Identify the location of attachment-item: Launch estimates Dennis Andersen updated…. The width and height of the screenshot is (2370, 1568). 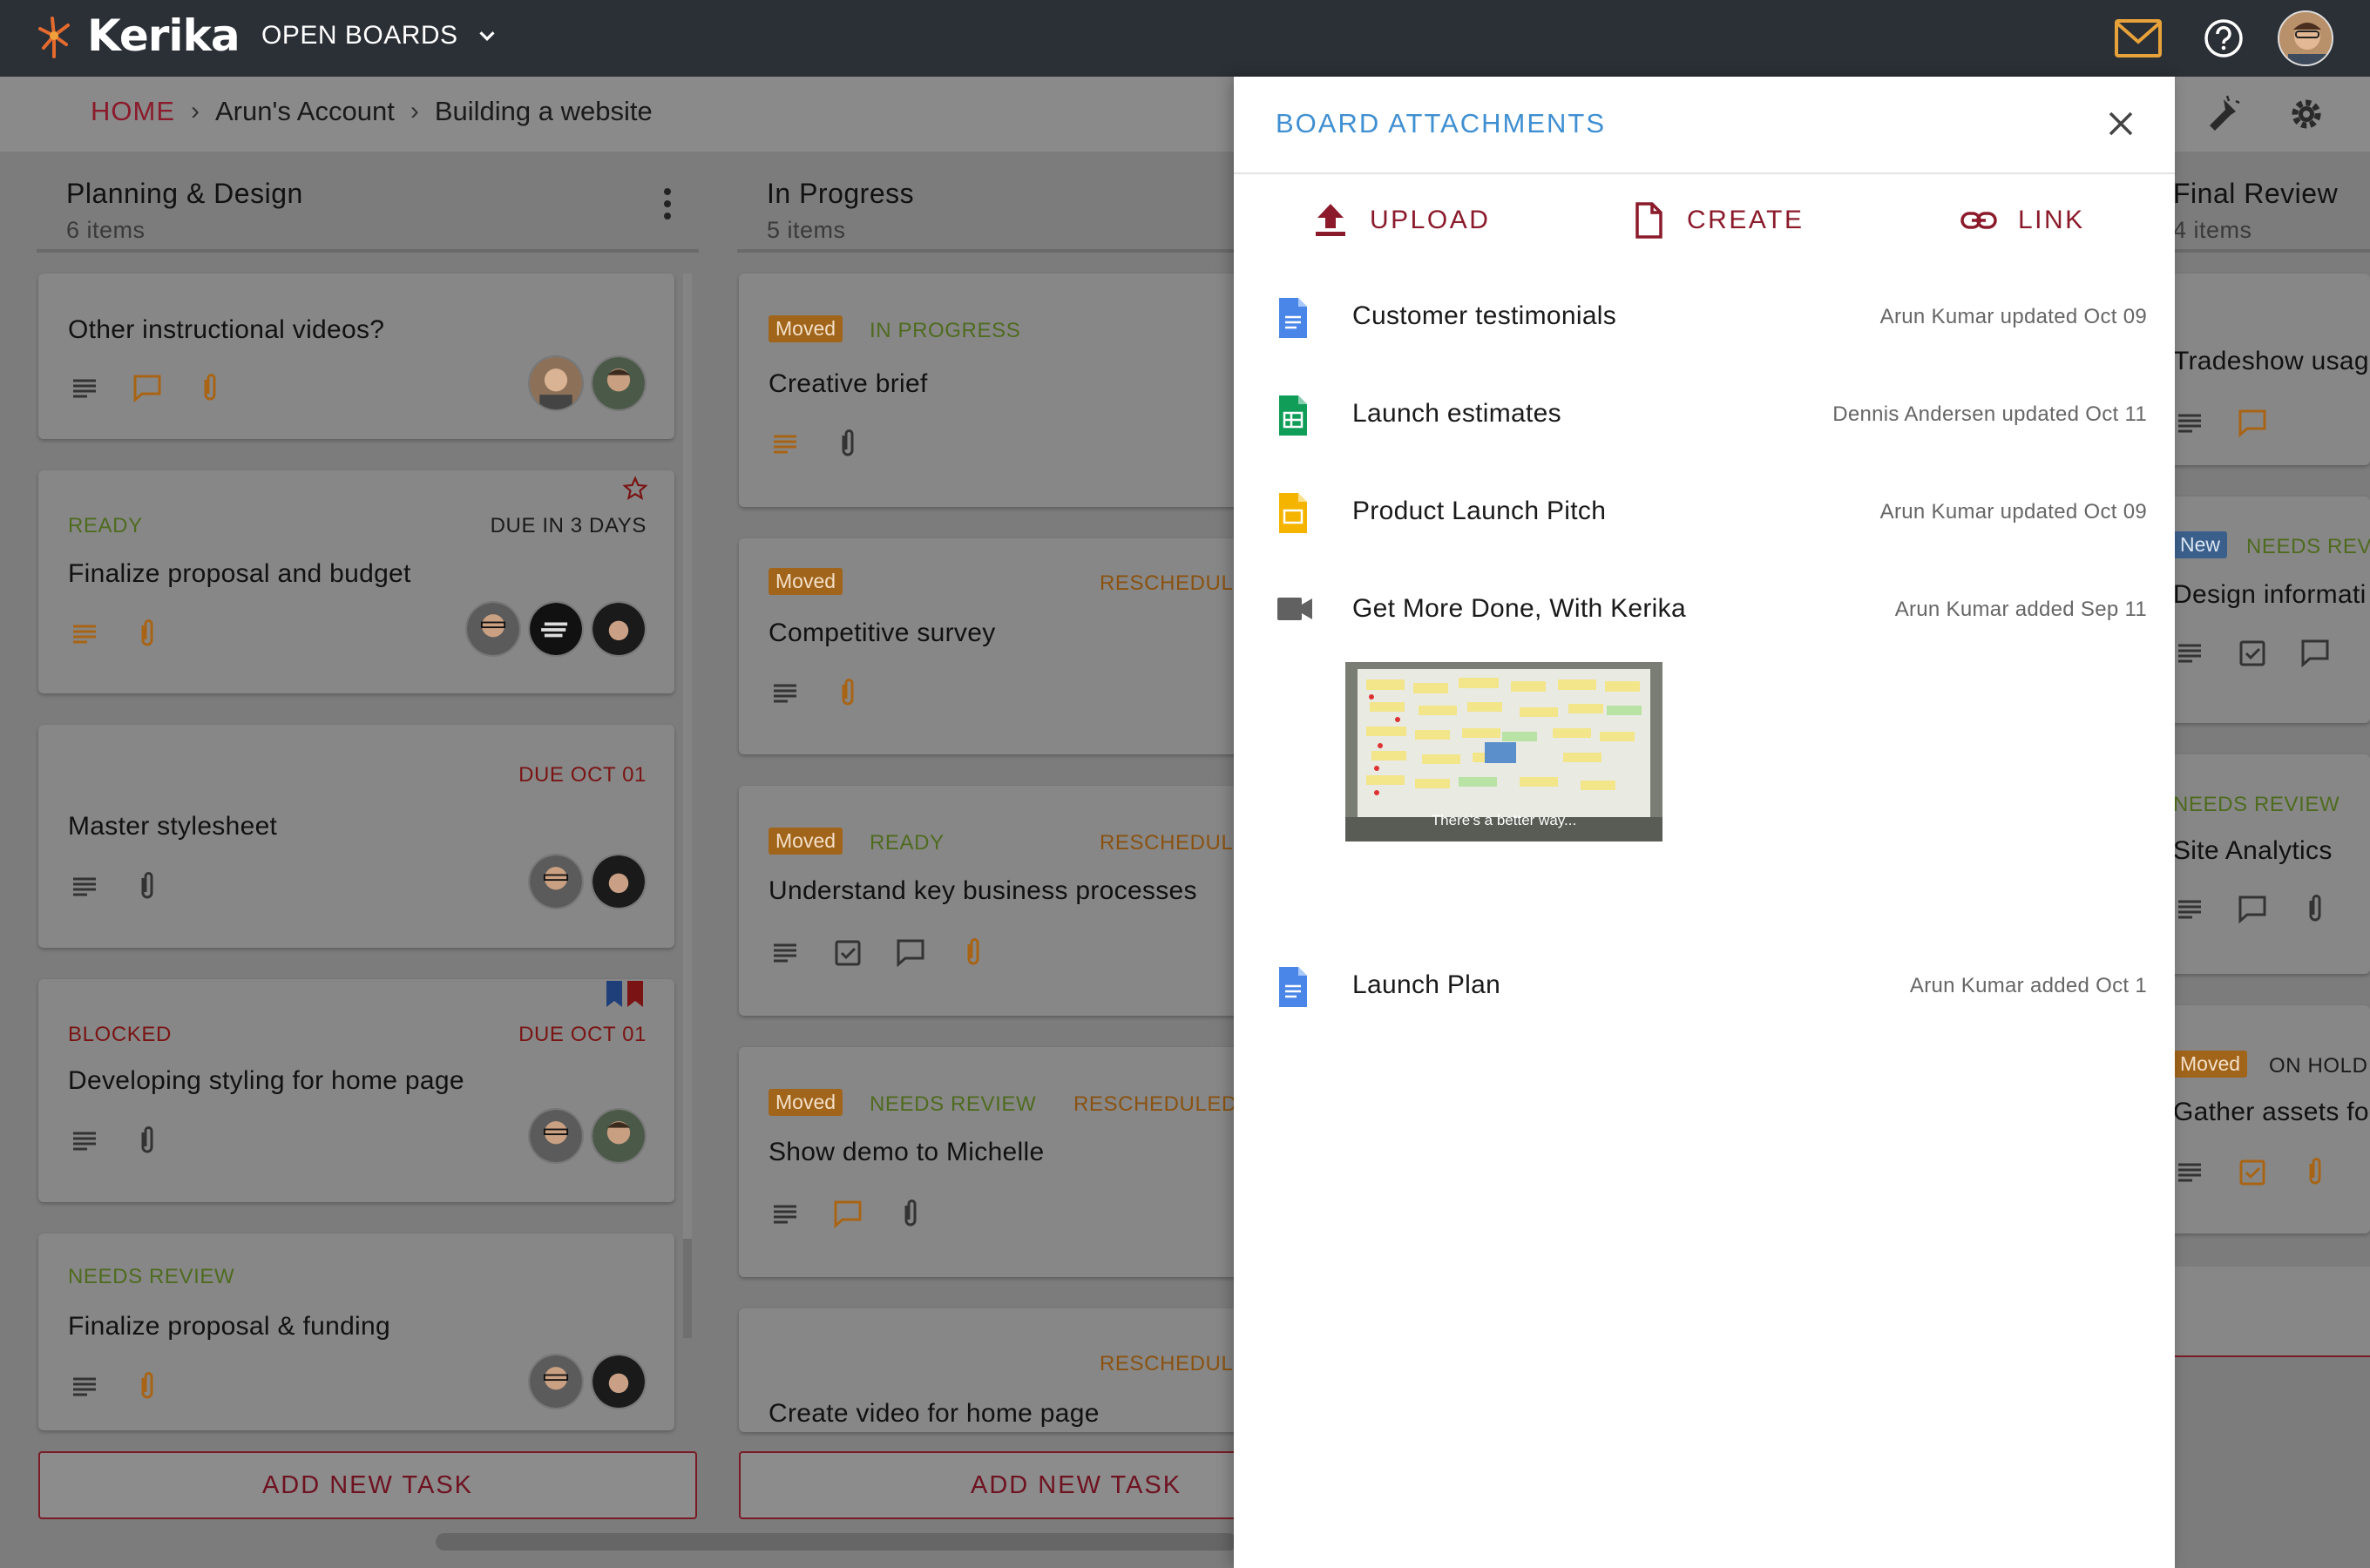
(1711, 413).